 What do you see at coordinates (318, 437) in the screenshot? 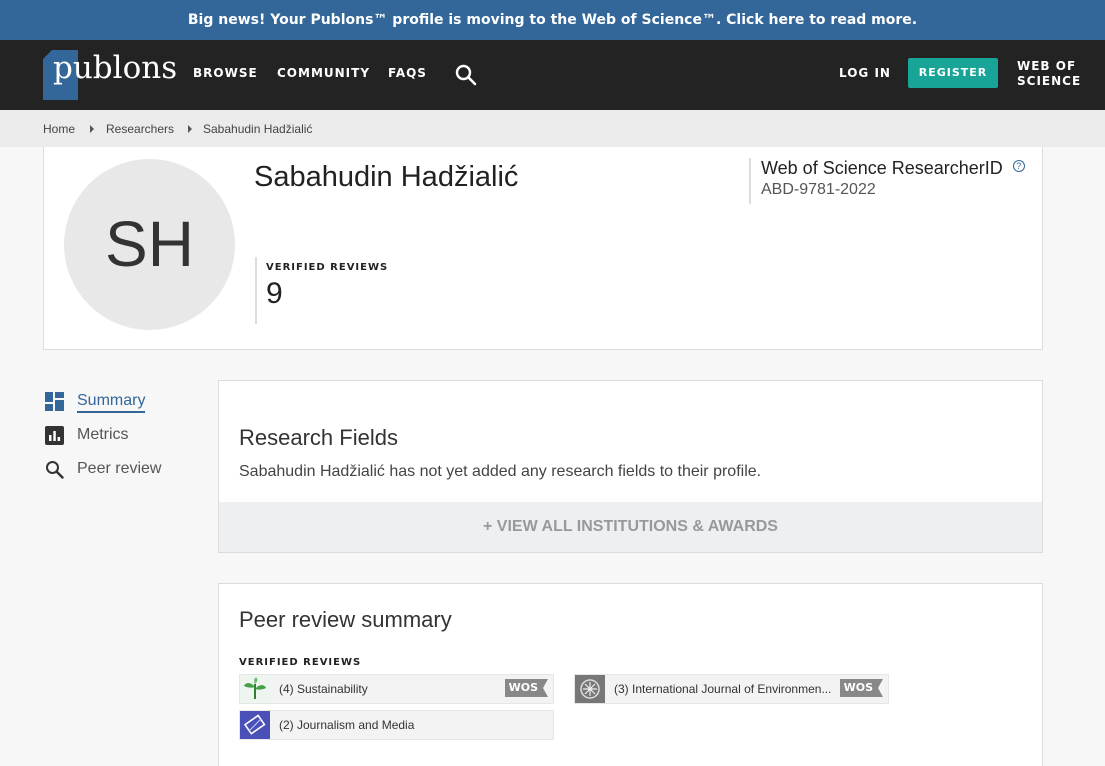
I see `research-fields-title: Research Fields` at bounding box center [318, 437].